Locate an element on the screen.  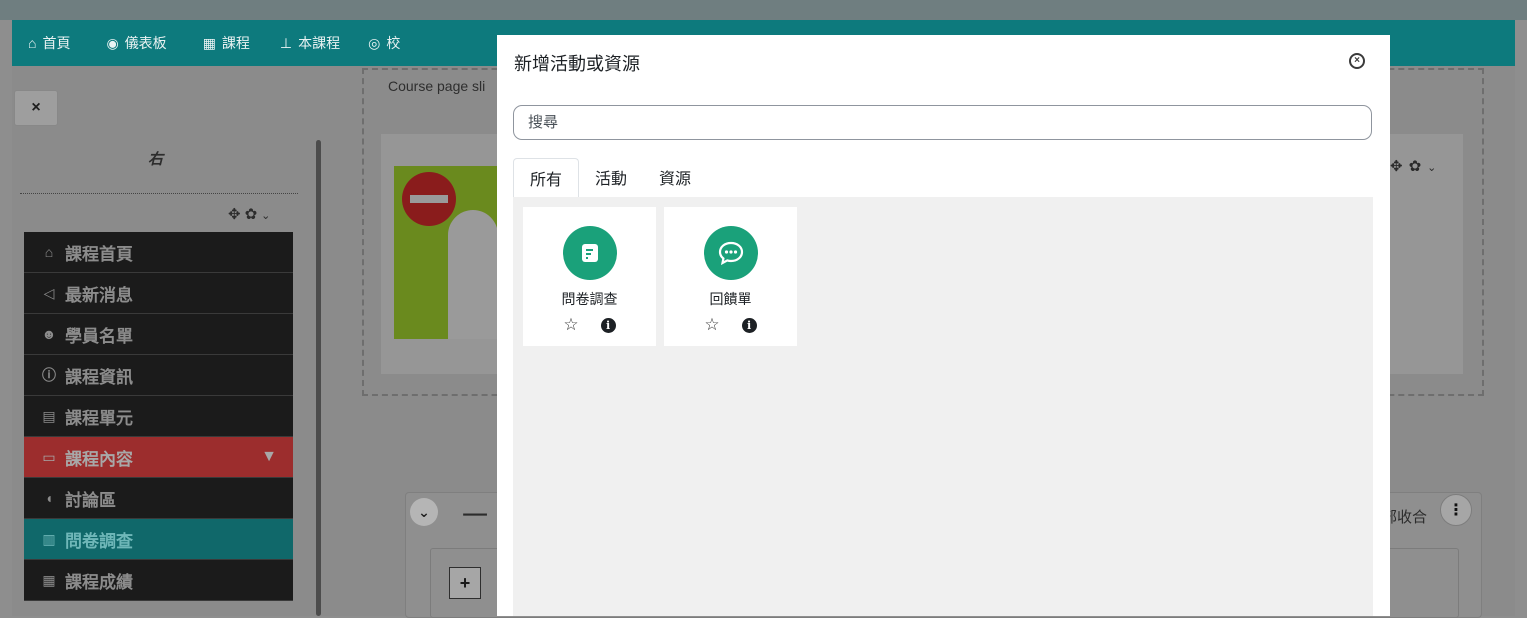
nav-item-home: ⌂ 首頁 is located at coordinates (49, 43).